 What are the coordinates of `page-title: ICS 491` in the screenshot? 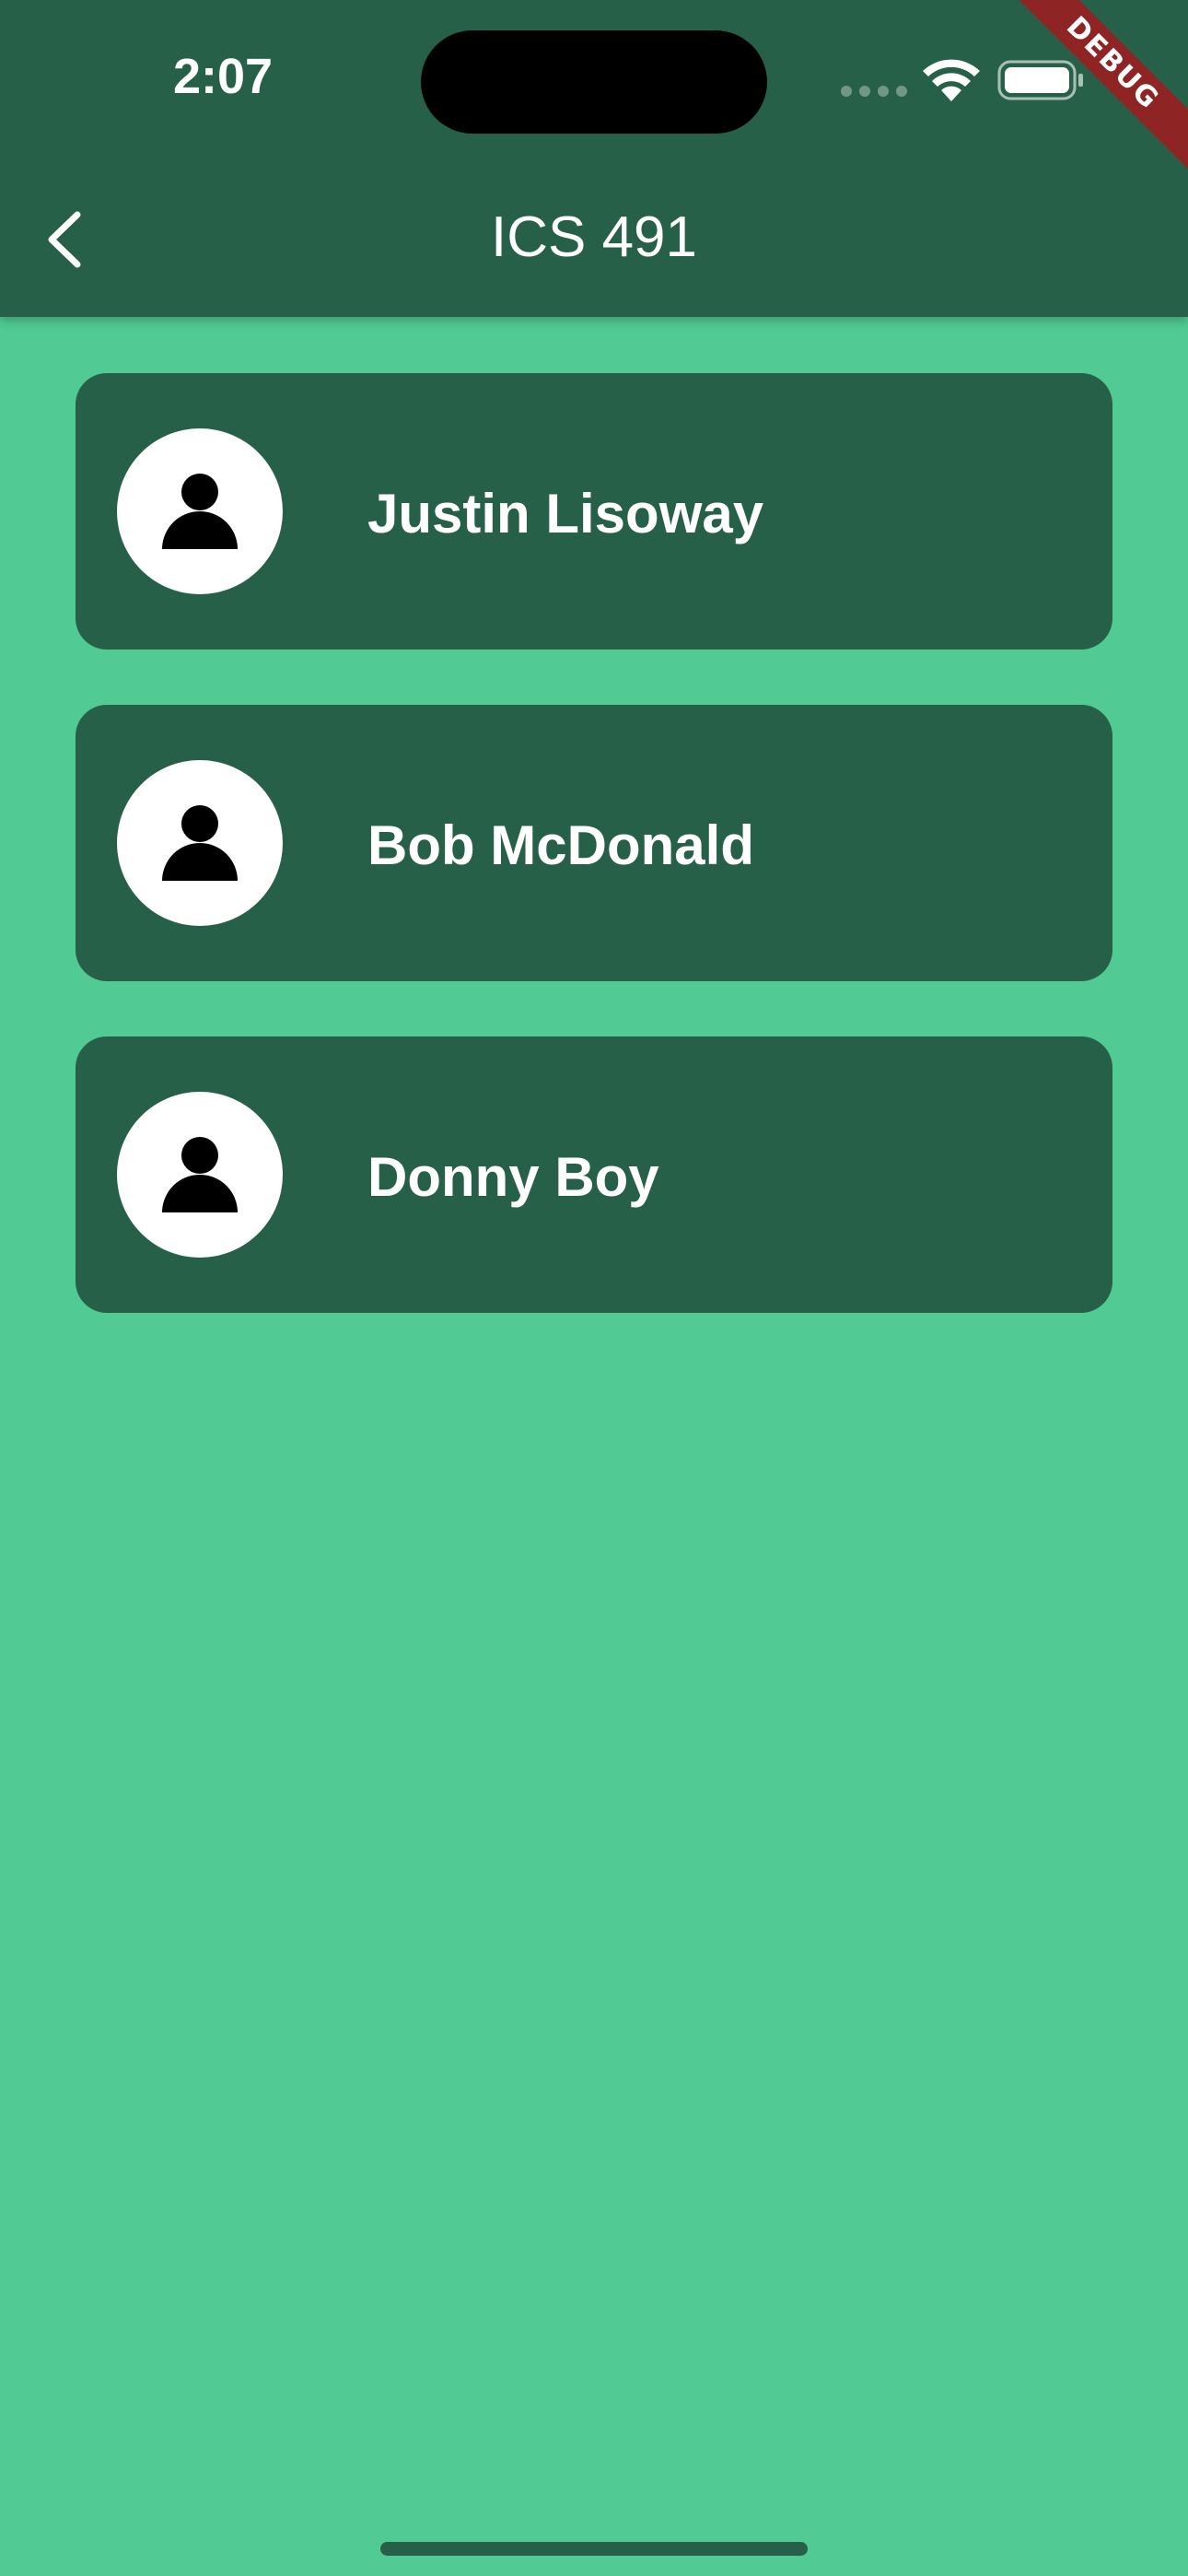 It's located at (594, 237).